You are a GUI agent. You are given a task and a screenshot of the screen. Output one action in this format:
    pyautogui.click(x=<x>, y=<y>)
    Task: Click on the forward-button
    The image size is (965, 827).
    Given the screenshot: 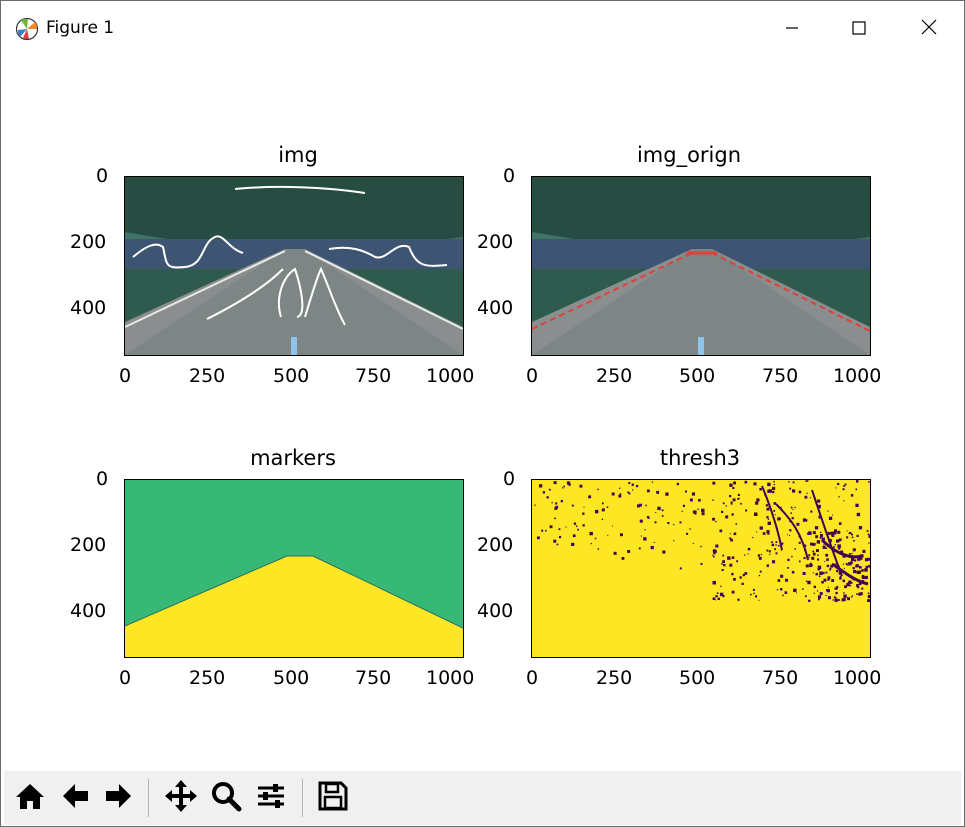 What is the action you would take?
    pyautogui.click(x=119, y=798)
    